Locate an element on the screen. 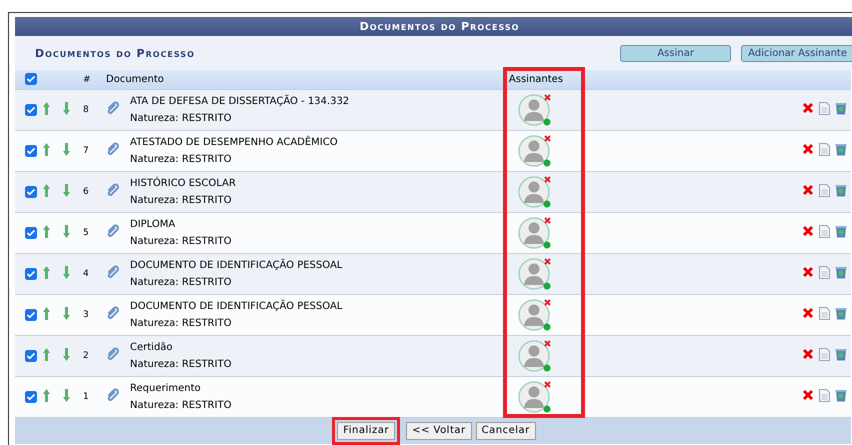 This screenshot has width=852, height=445. document-number: 5 is located at coordinates (86, 233).